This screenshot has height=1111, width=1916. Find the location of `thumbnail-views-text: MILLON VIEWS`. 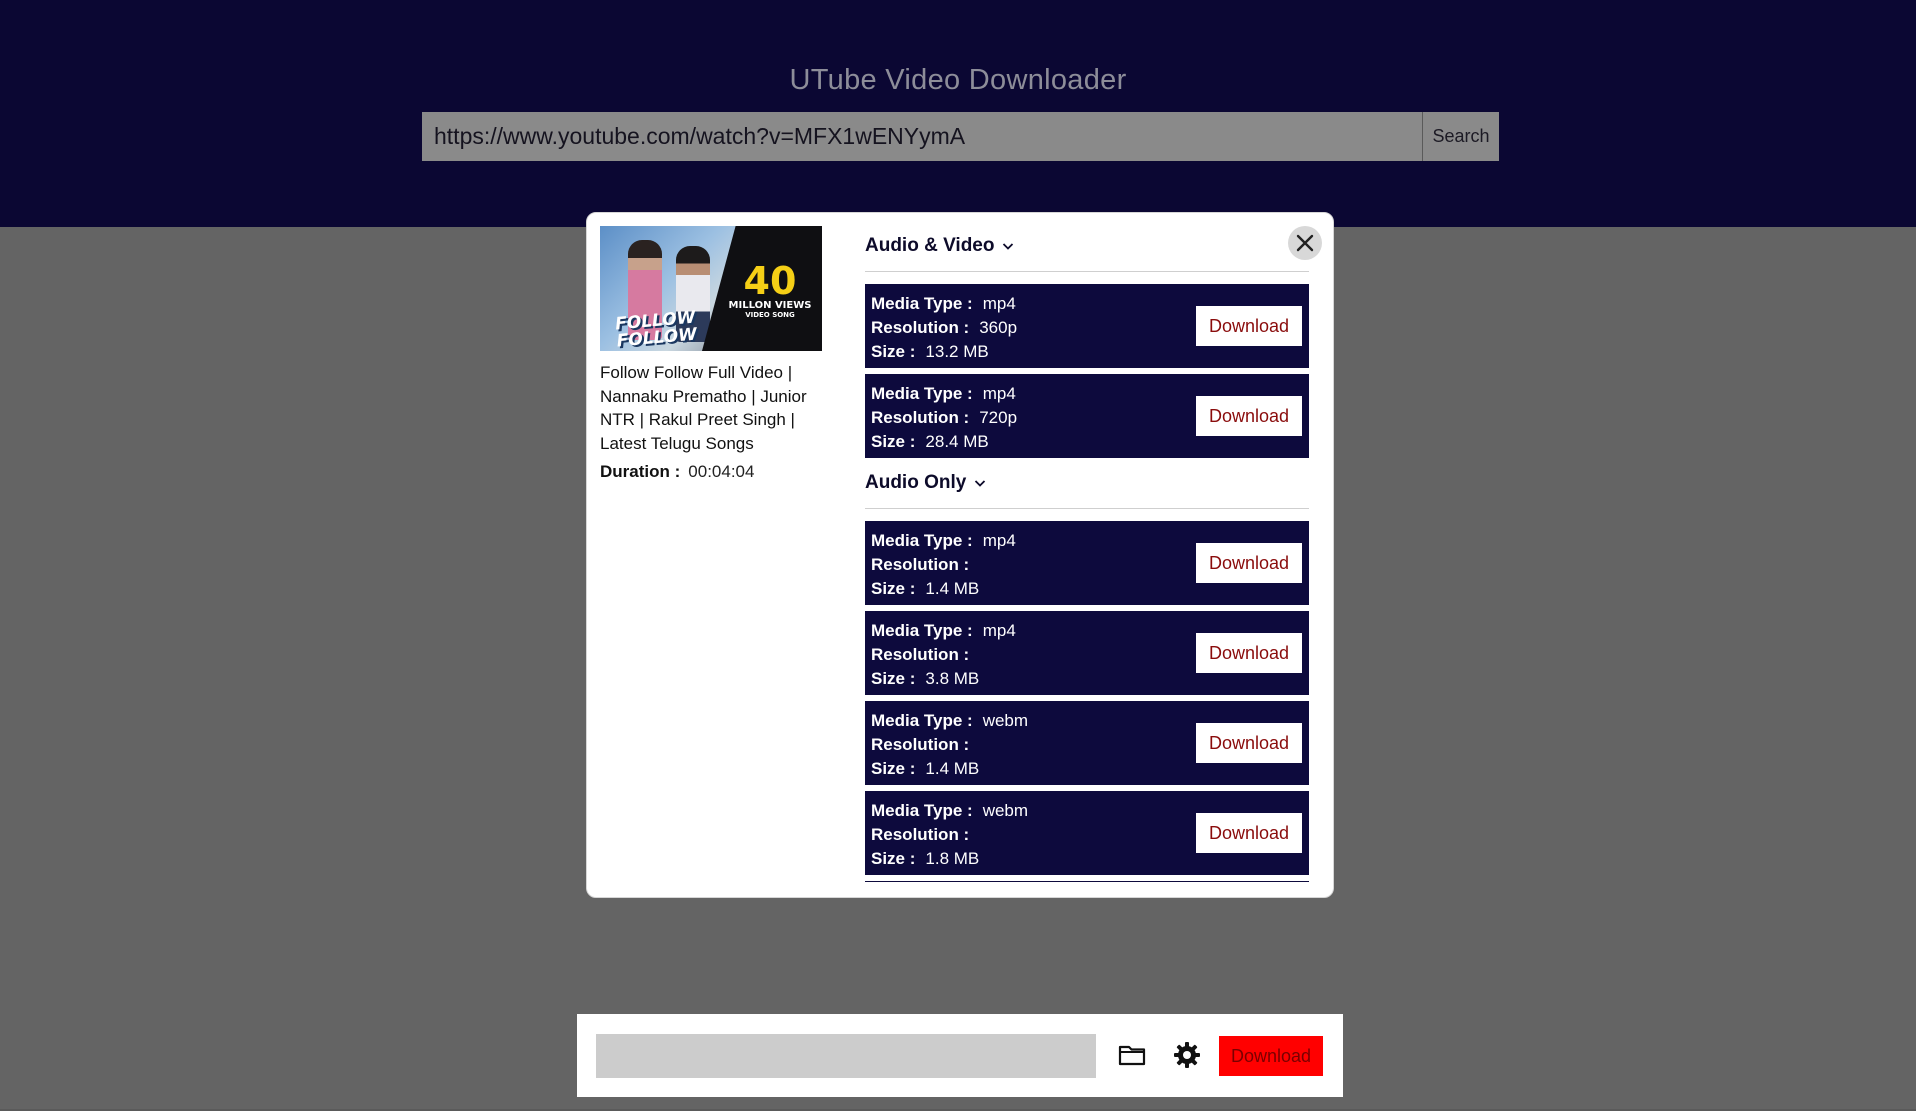

thumbnail-views-text: MILLON VIEWS is located at coordinates (770, 305).